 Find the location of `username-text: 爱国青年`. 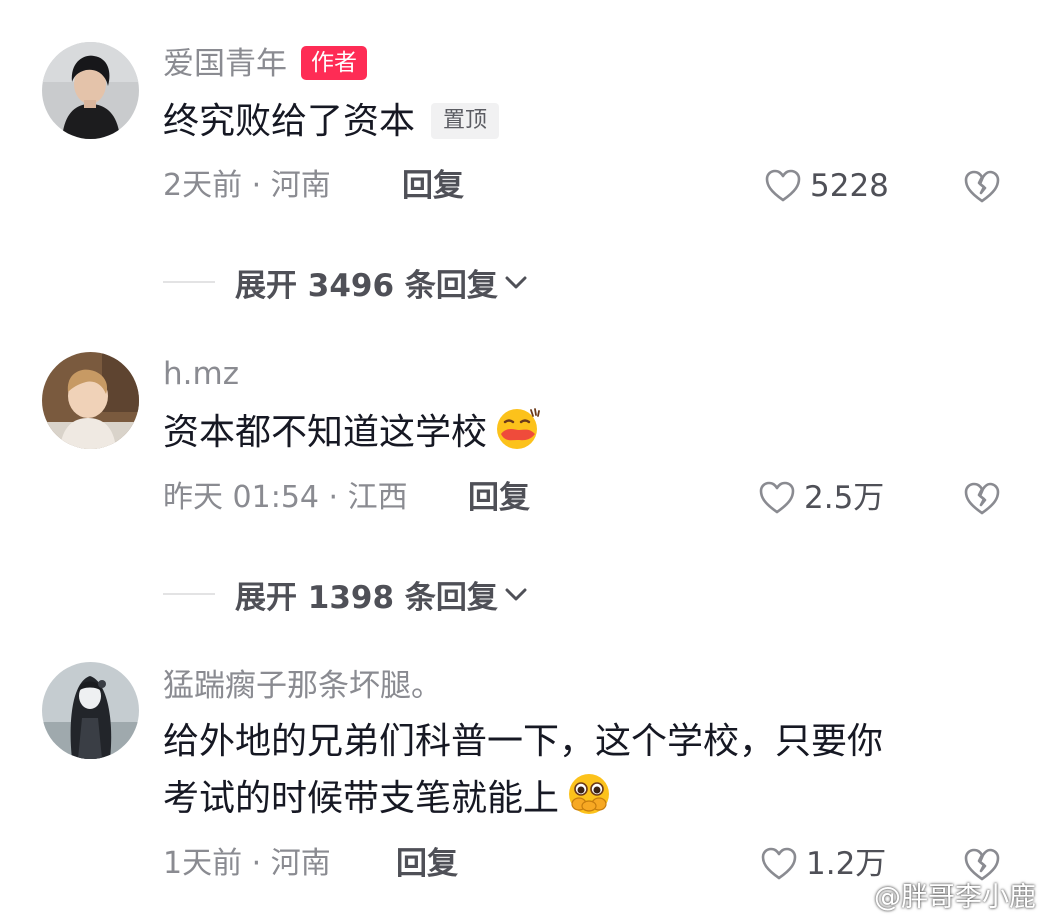

username-text: 爱国青年 is located at coordinates (225, 64).